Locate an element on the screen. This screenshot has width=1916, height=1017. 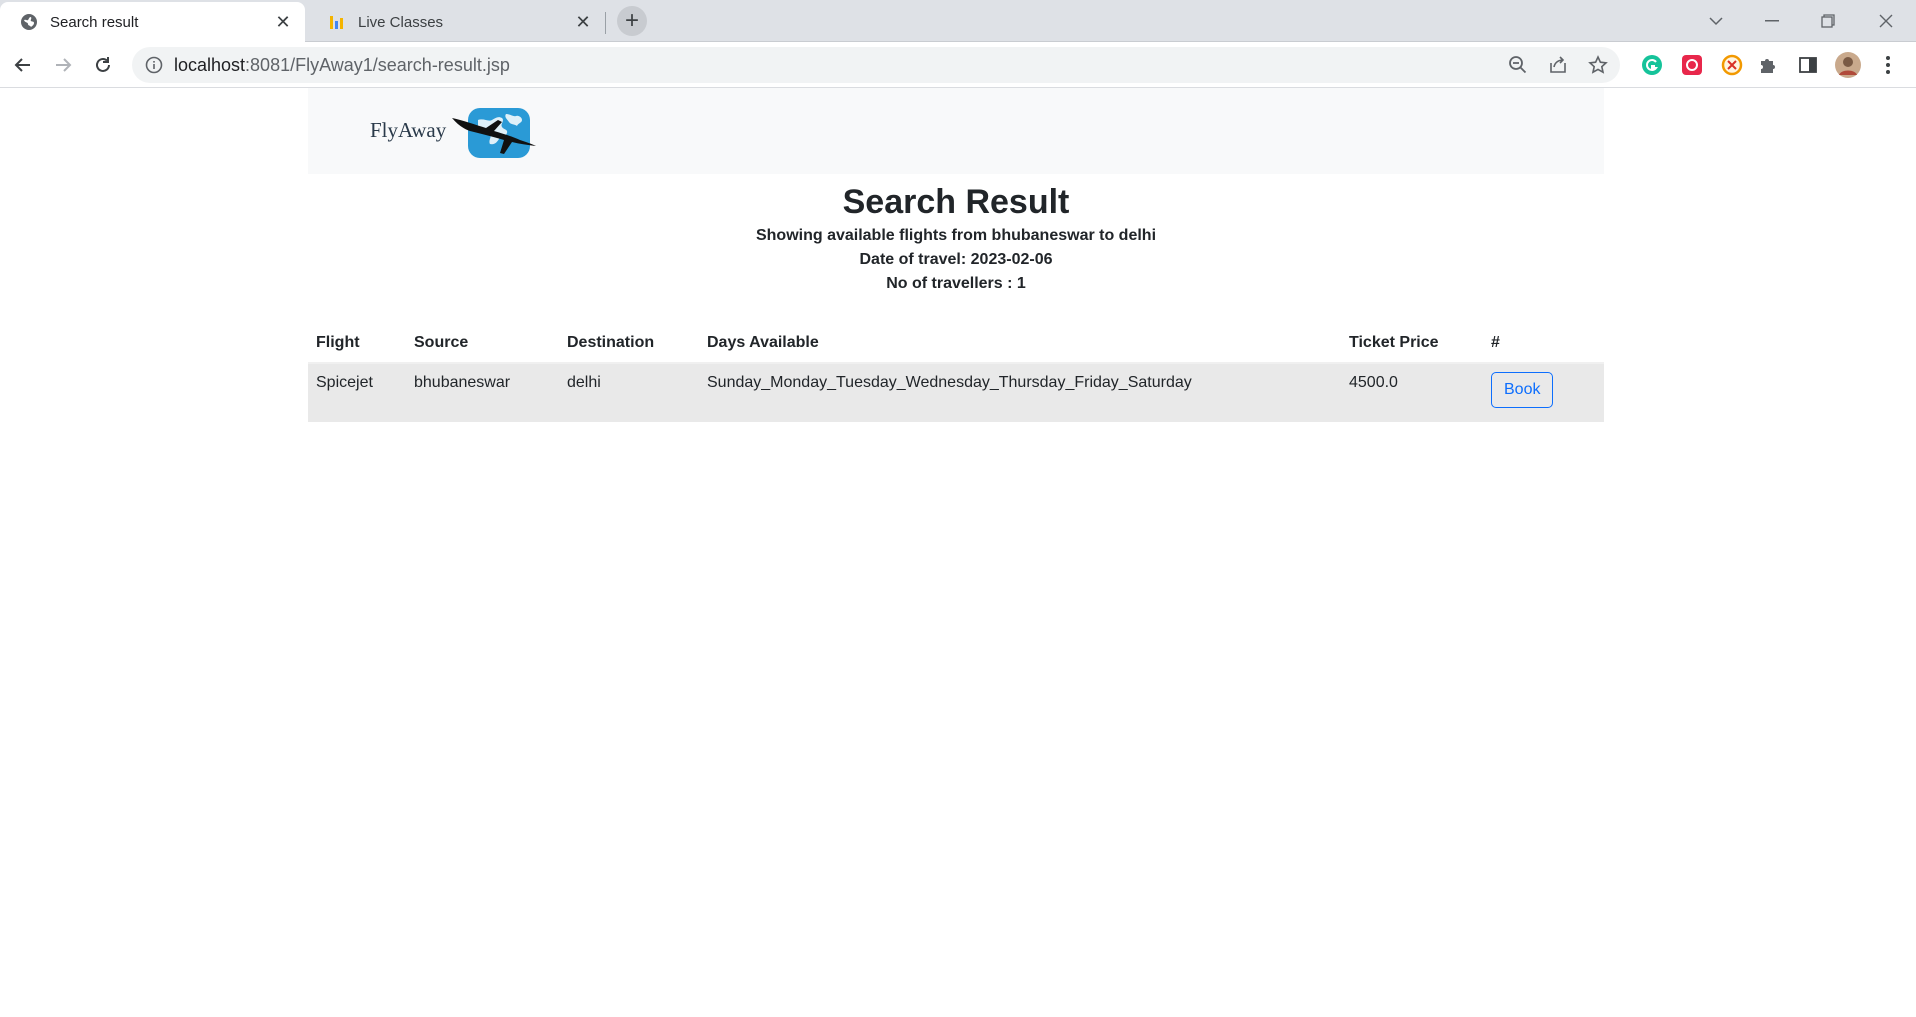
side-panel-icon is located at coordinates (1808, 65).